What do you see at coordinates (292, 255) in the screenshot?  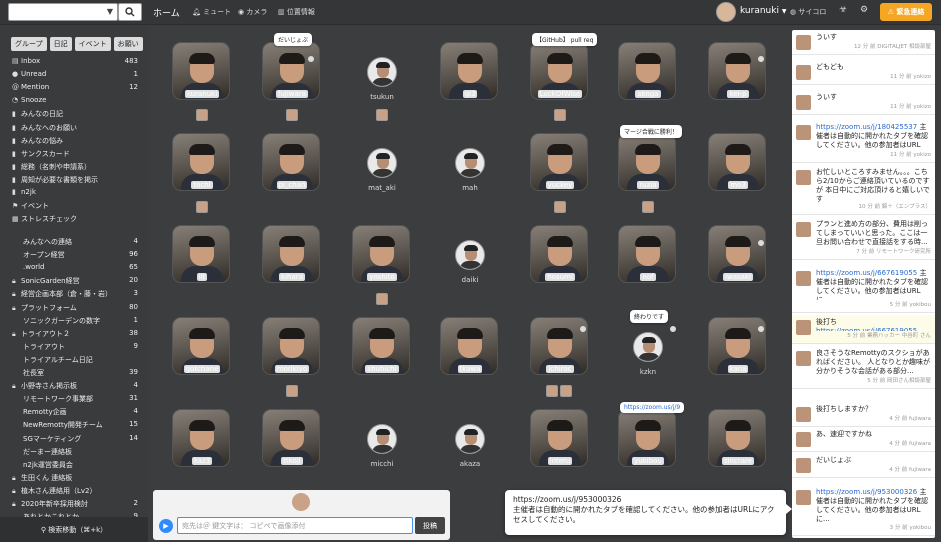 I see `participant-tile: kihara` at bounding box center [292, 255].